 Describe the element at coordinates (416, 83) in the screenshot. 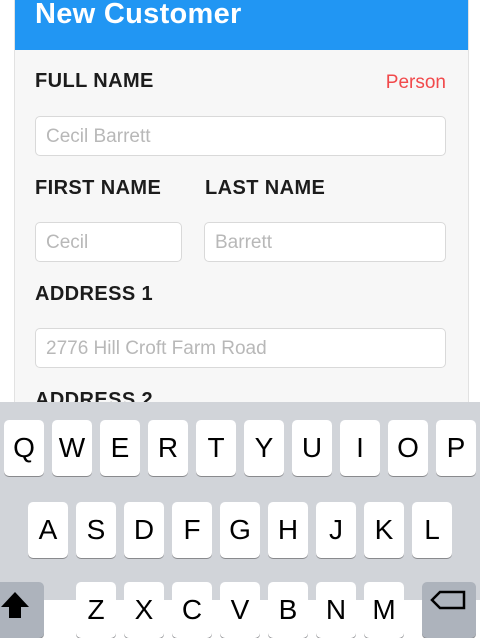

I see `person-type-link: Person` at that location.